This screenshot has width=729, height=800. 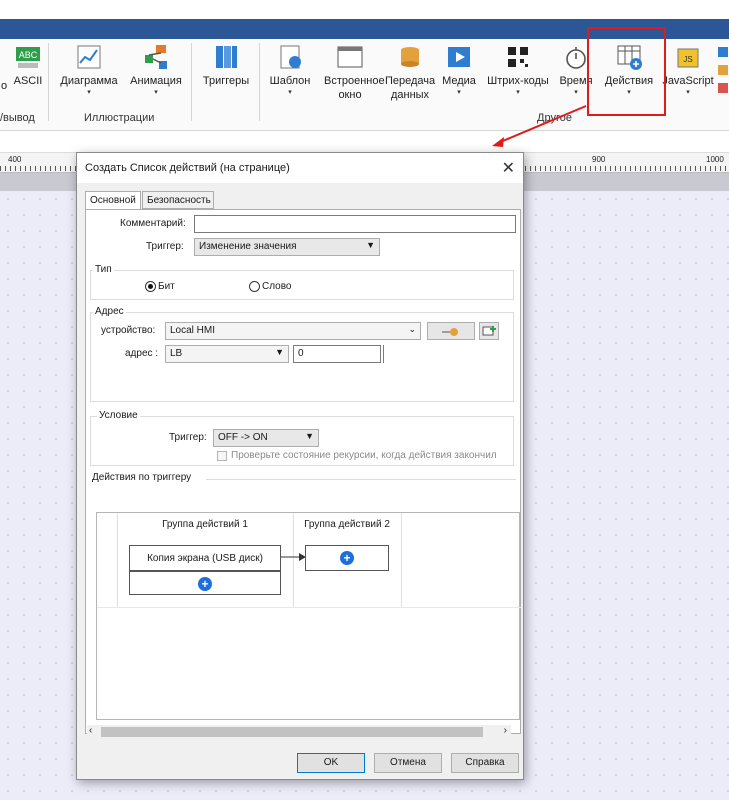 I want to click on tag-edit-icon, so click(x=450, y=332).